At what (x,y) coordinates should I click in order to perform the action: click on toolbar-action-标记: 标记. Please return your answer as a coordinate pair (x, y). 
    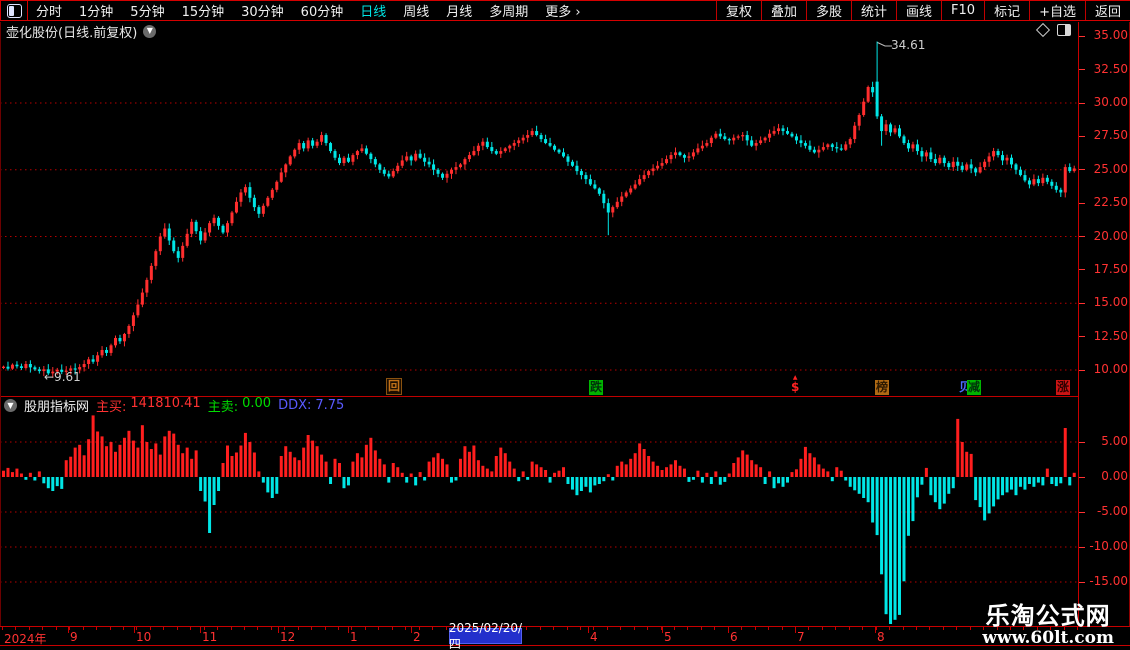
    Looking at the image, I should click on (1006, 10).